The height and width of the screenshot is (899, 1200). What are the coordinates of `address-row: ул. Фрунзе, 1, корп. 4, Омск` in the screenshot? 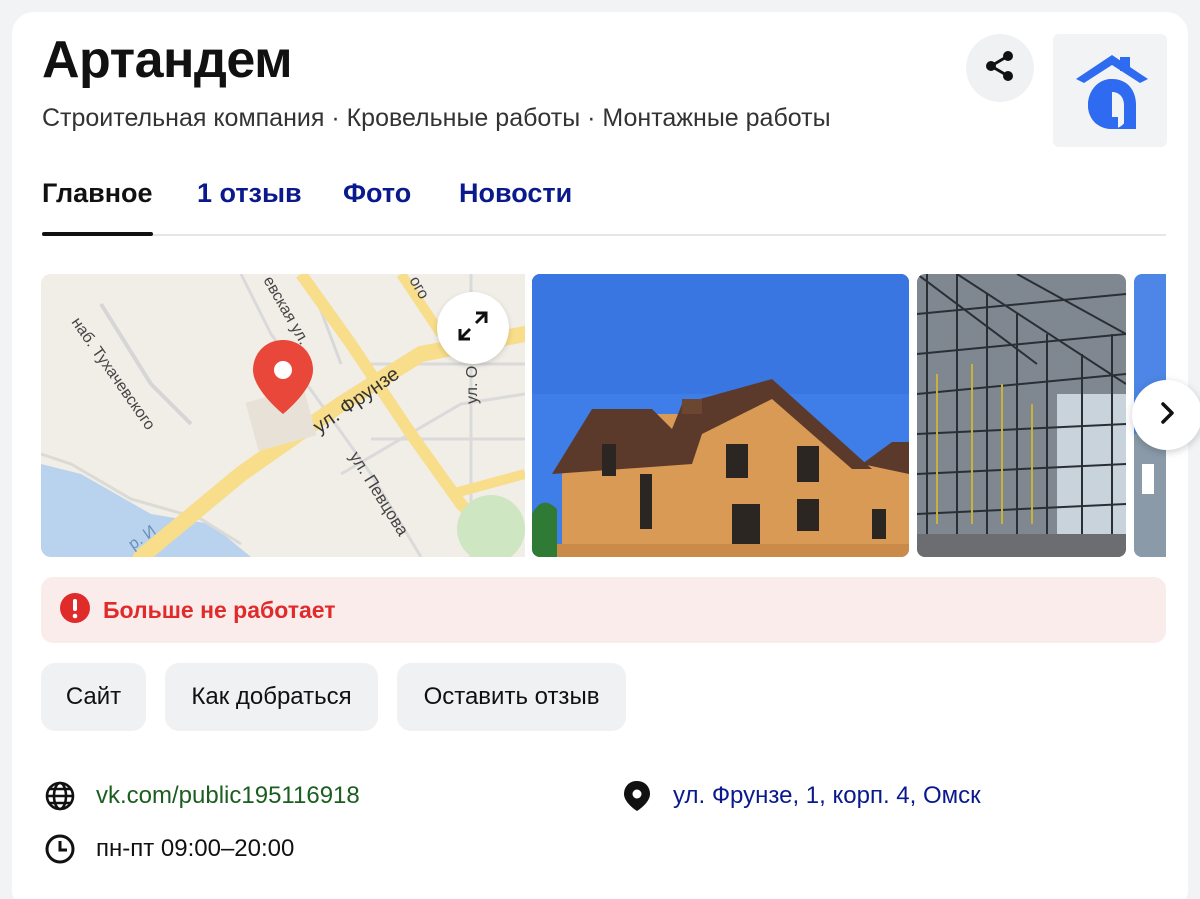 It's located at (800, 796).